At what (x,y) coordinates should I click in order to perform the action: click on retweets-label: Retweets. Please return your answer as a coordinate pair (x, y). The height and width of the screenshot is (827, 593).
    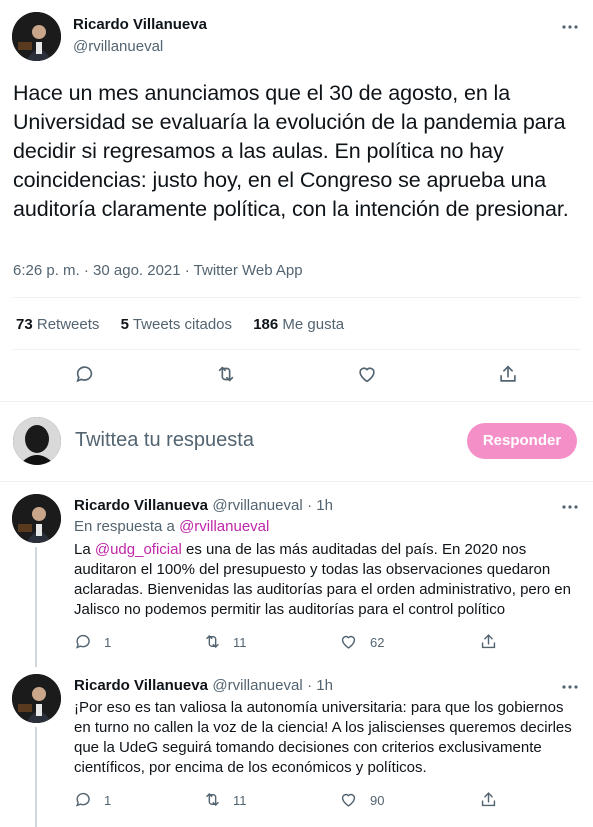
    Looking at the image, I should click on (68, 324).